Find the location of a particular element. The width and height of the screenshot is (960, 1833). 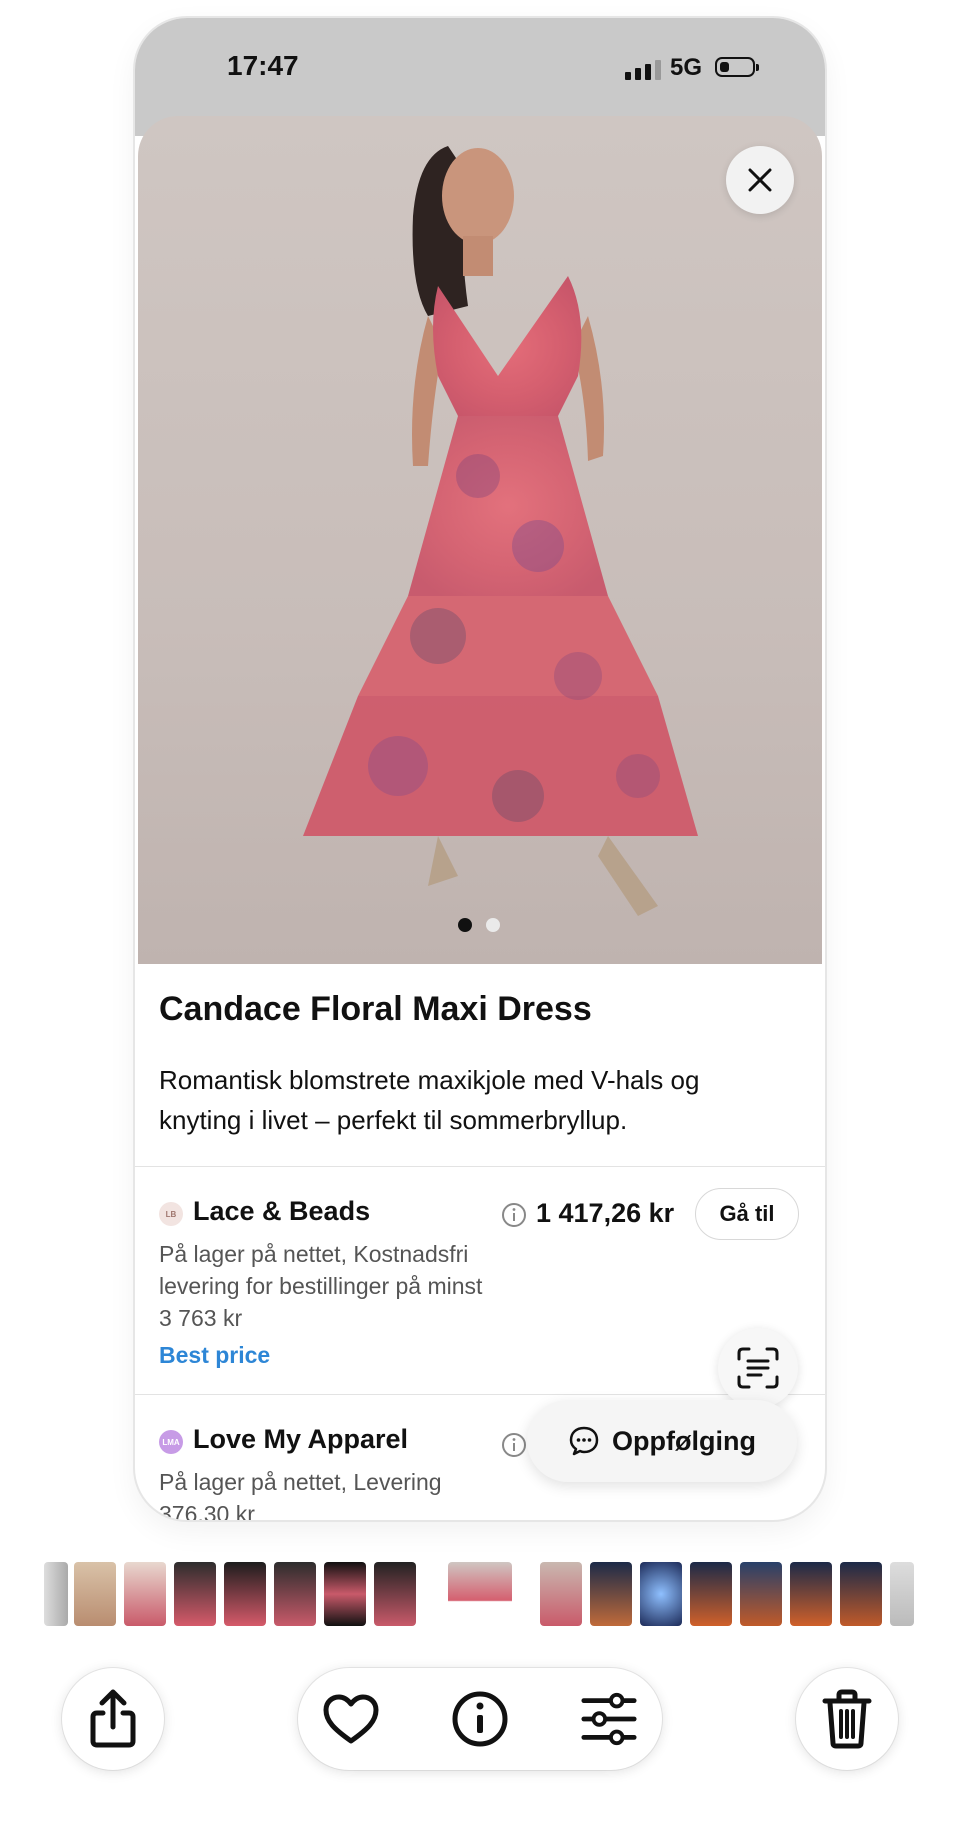

info-circle-icon is located at coordinates (480, 1719).